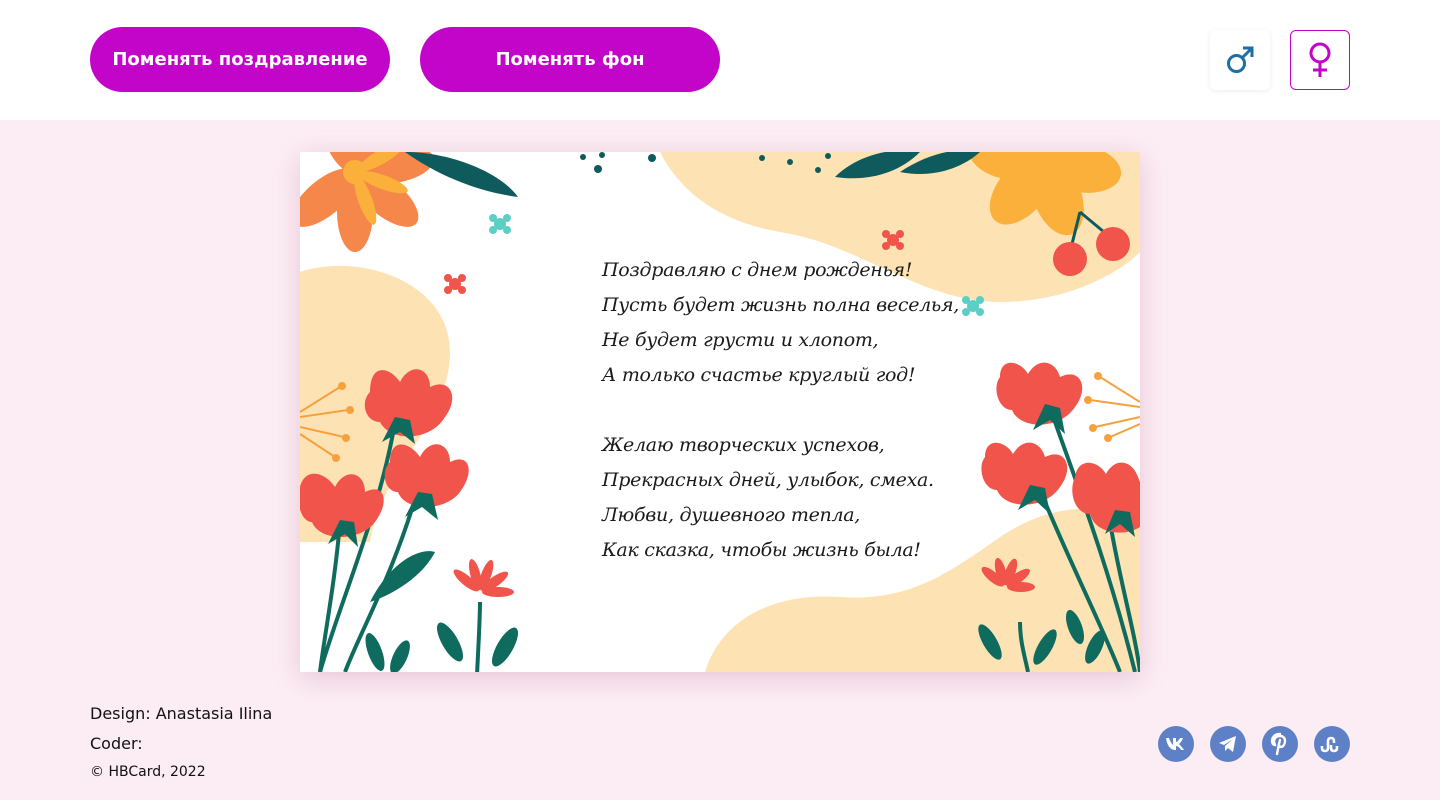 The image size is (1440, 800). I want to click on poem-line: Прекрасных дней, улыбок, смеха., so click(768, 480).